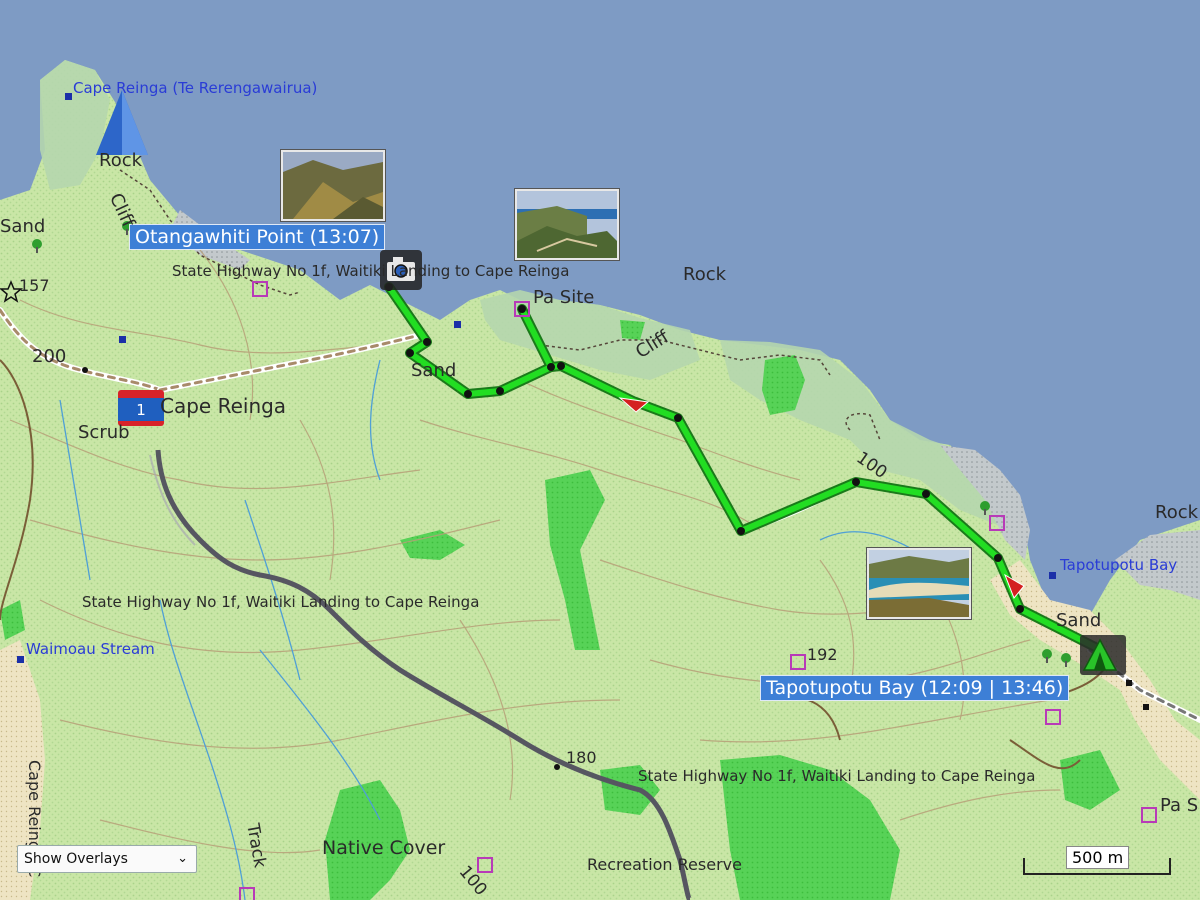 This screenshot has height=900, width=1200. Describe the element at coordinates (564, 297) in the screenshot. I see `place-label: Pa Site` at that location.